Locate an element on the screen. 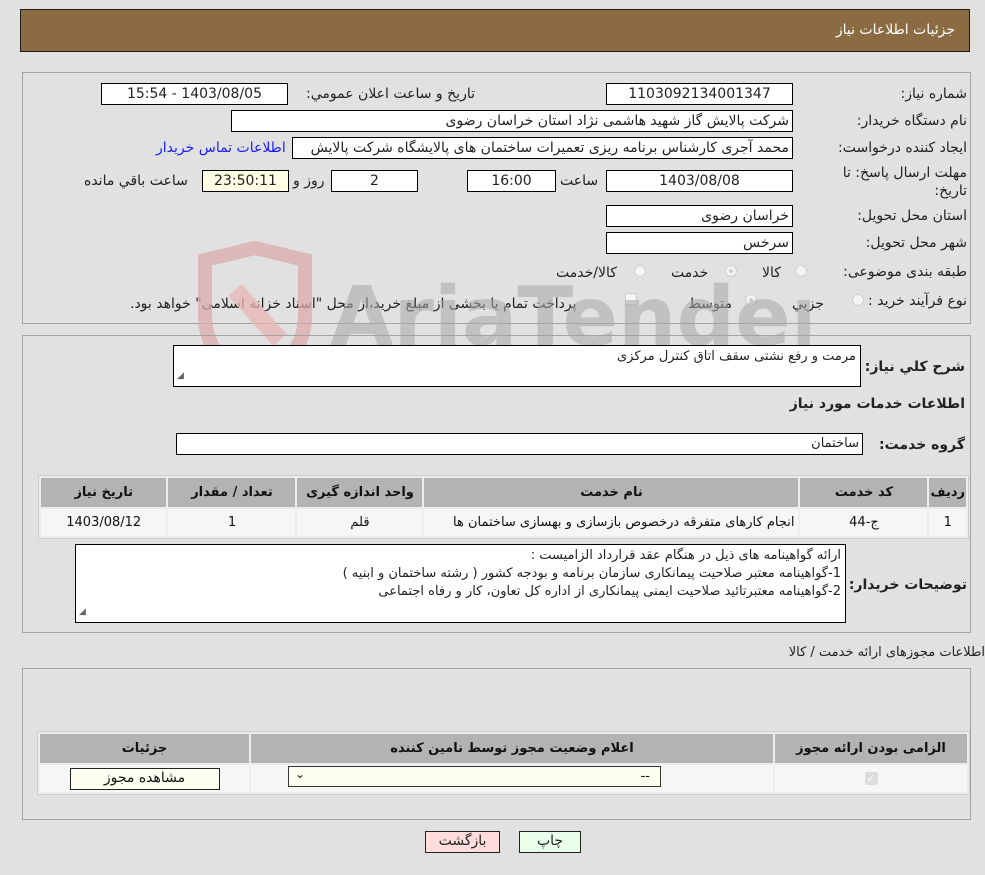 The height and width of the screenshot is (875, 985). days-label: روز و is located at coordinates (309, 181).